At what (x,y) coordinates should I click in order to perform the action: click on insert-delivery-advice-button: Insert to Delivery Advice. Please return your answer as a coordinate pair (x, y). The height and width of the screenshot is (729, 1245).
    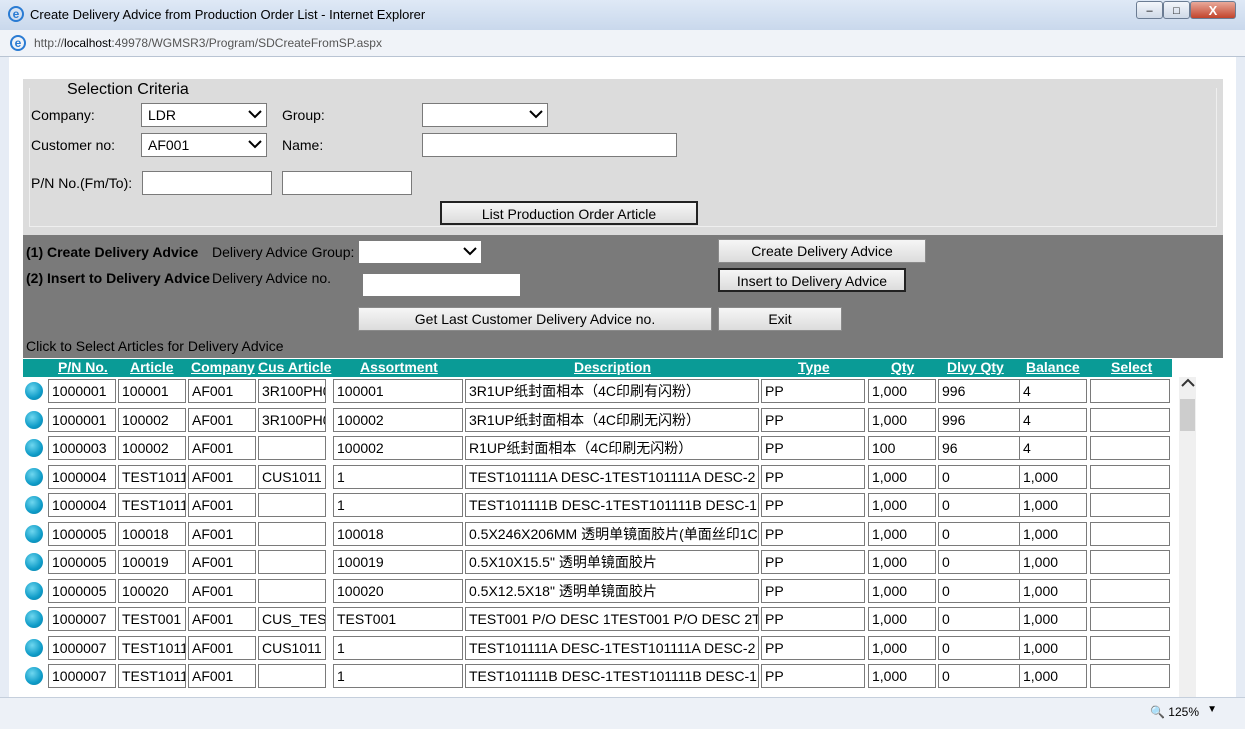
    Looking at the image, I should click on (812, 280).